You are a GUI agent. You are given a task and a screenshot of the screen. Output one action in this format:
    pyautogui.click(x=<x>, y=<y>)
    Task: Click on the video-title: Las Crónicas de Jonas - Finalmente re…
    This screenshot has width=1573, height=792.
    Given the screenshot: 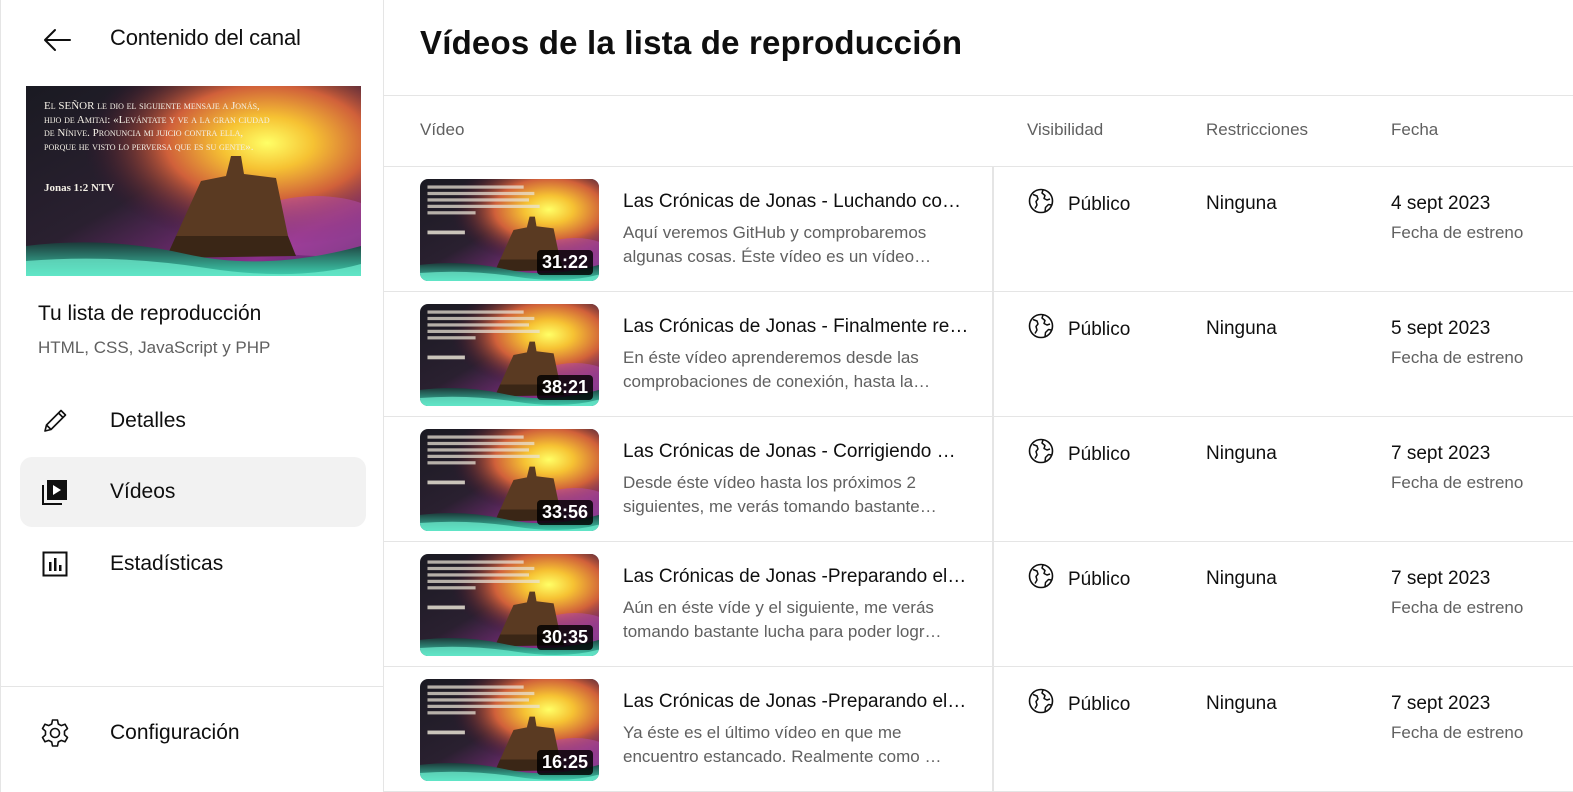 What is the action you would take?
    pyautogui.click(x=798, y=327)
    